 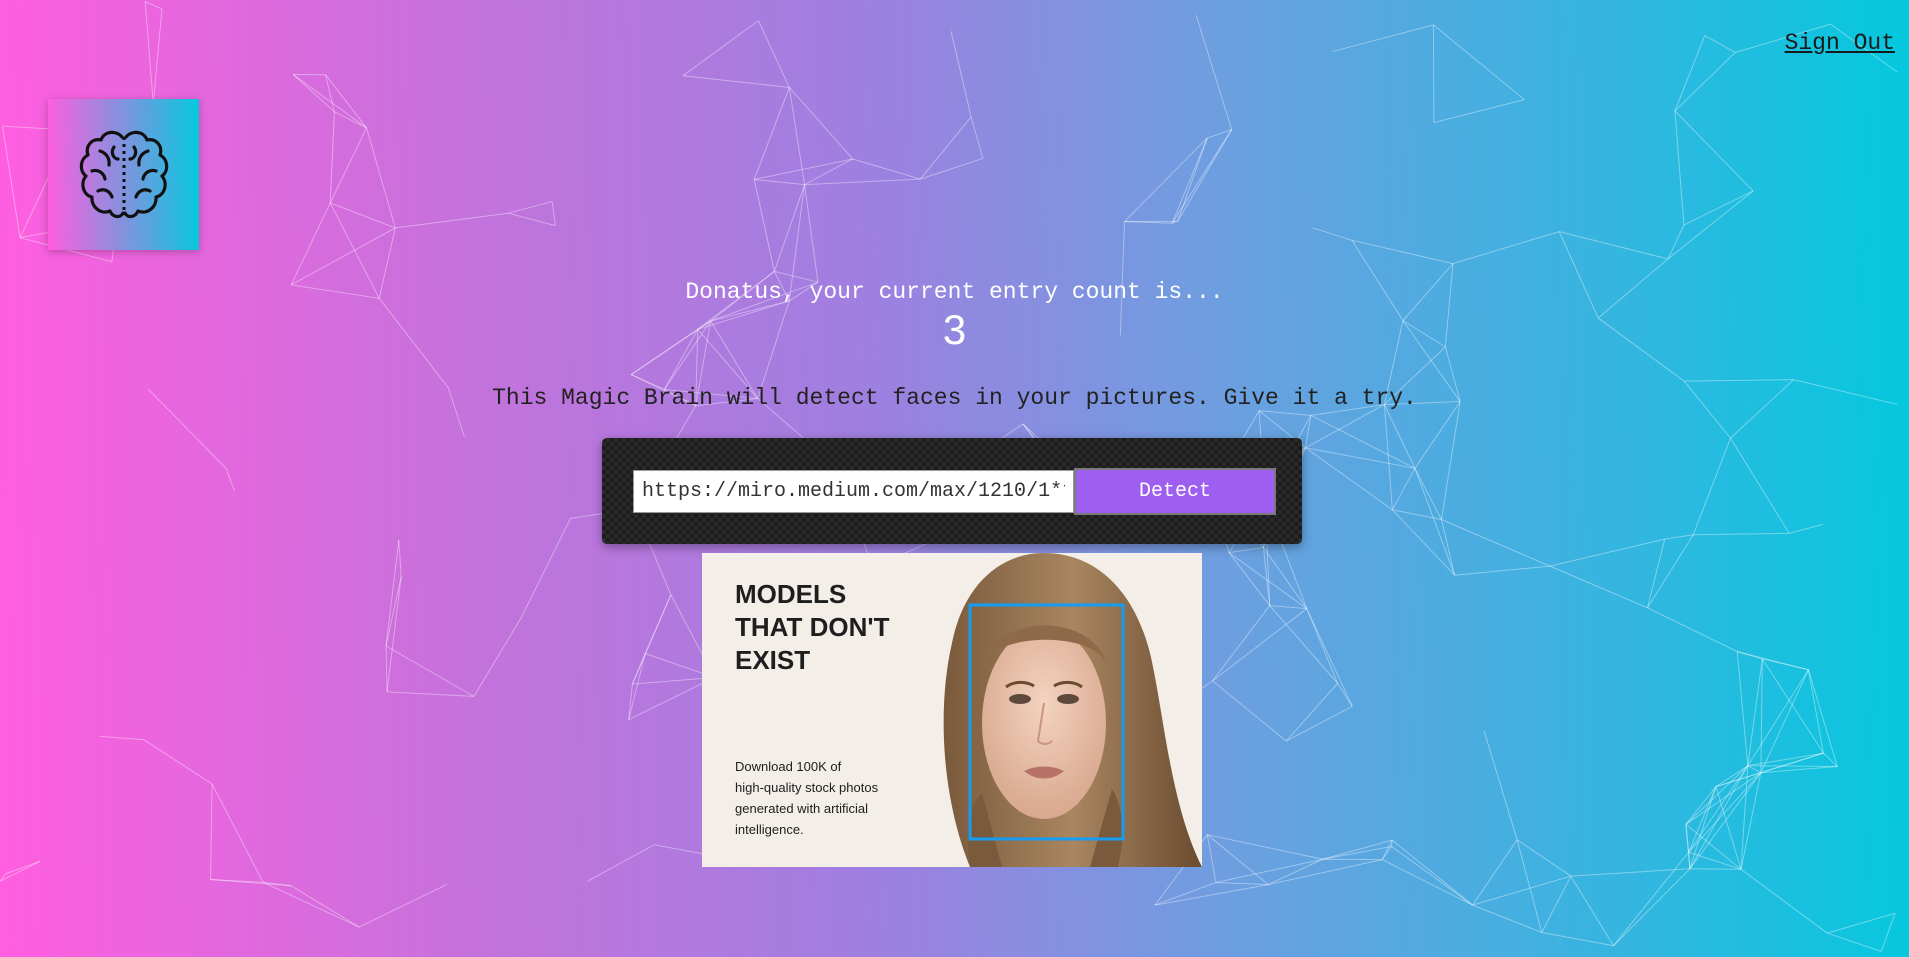 I want to click on image-url-input, so click(x=853, y=491).